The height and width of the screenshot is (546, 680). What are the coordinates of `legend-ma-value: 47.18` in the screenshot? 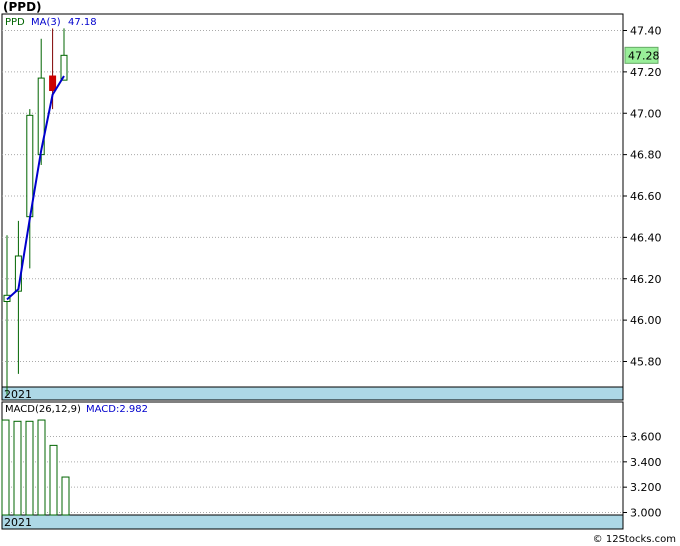 It's located at (82, 22).